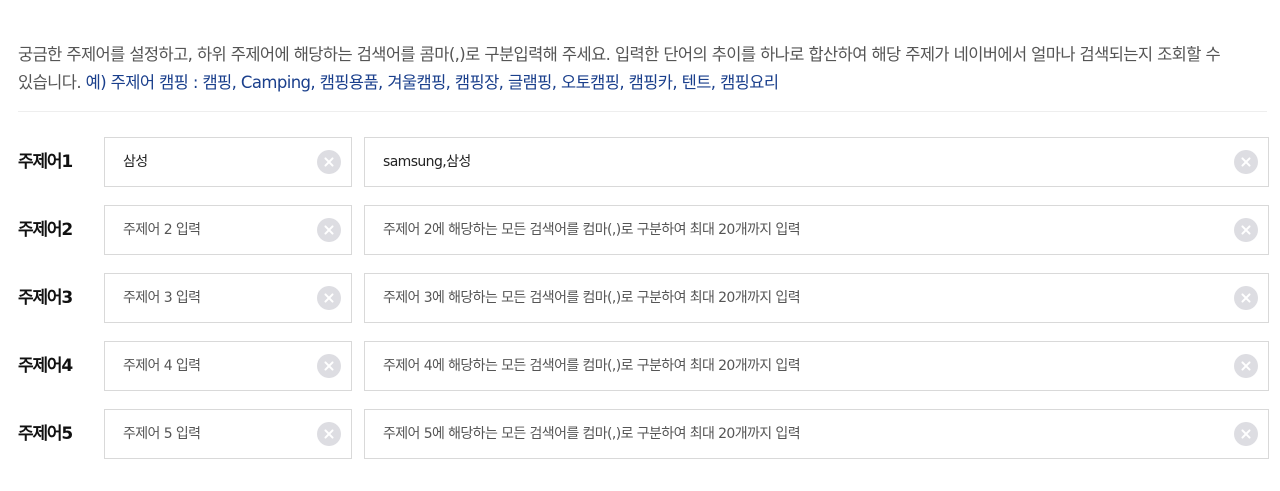 The width and height of the screenshot is (1280, 491). Describe the element at coordinates (162, 230) in the screenshot. I see `subject-name-placeholder-2: 주제어 2 입력` at that location.